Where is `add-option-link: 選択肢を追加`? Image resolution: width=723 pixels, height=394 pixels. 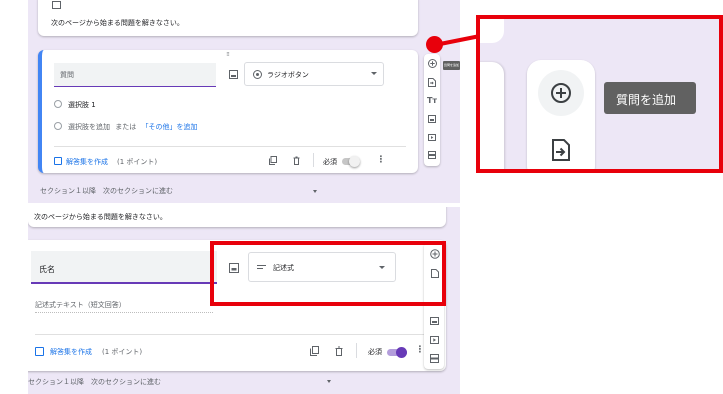
add-option-link: 選択肢を追加 is located at coordinates (89, 127).